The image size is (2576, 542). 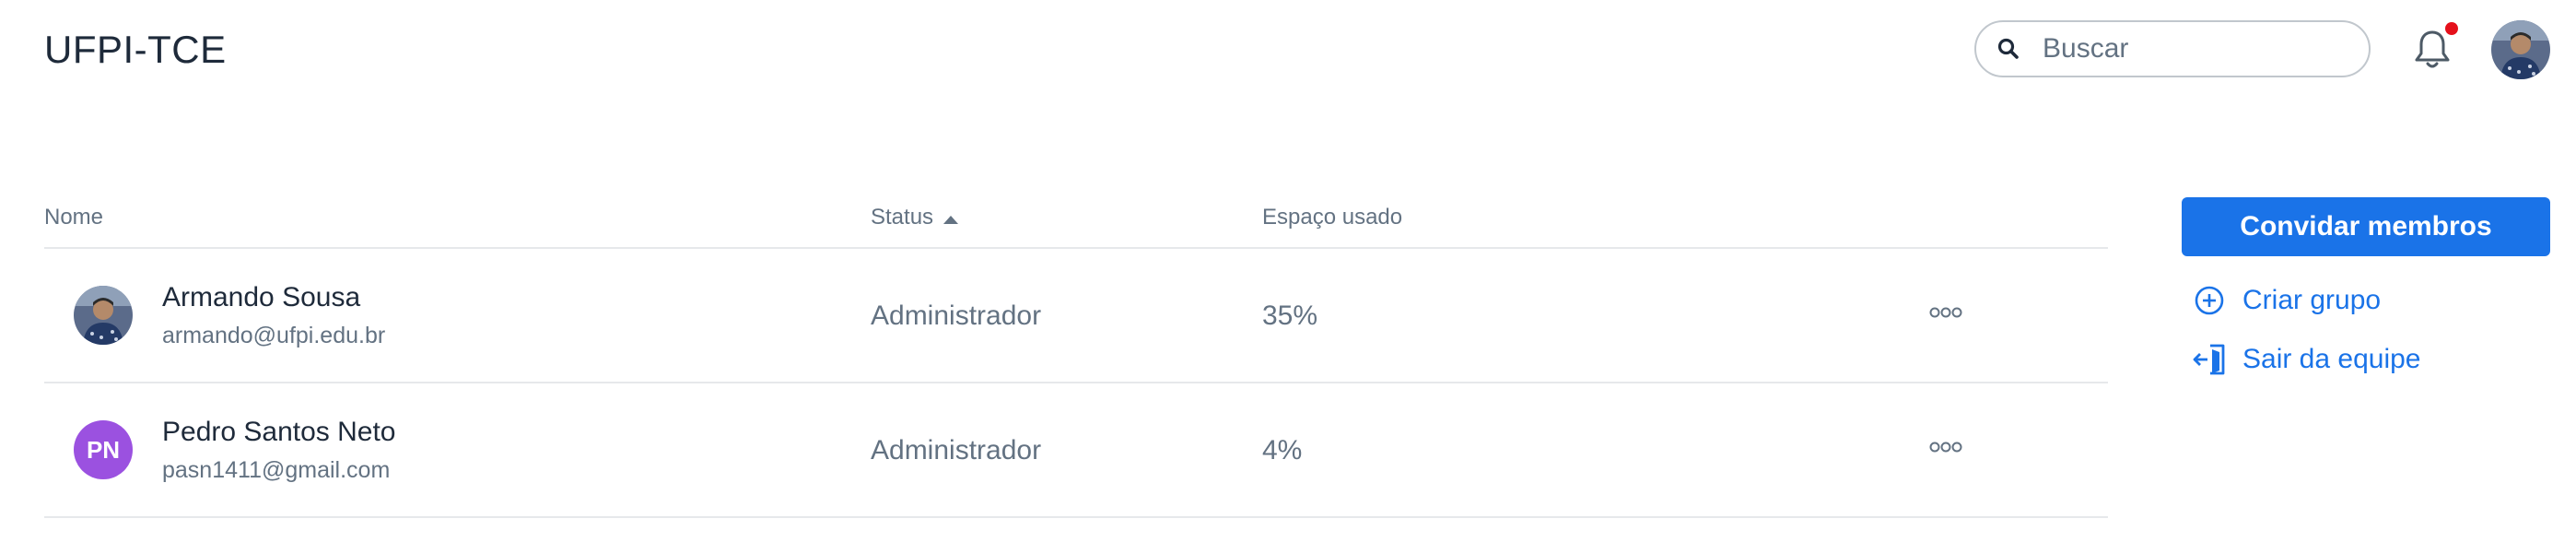 I want to click on member-space-used: 35%, so click(x=1290, y=315).